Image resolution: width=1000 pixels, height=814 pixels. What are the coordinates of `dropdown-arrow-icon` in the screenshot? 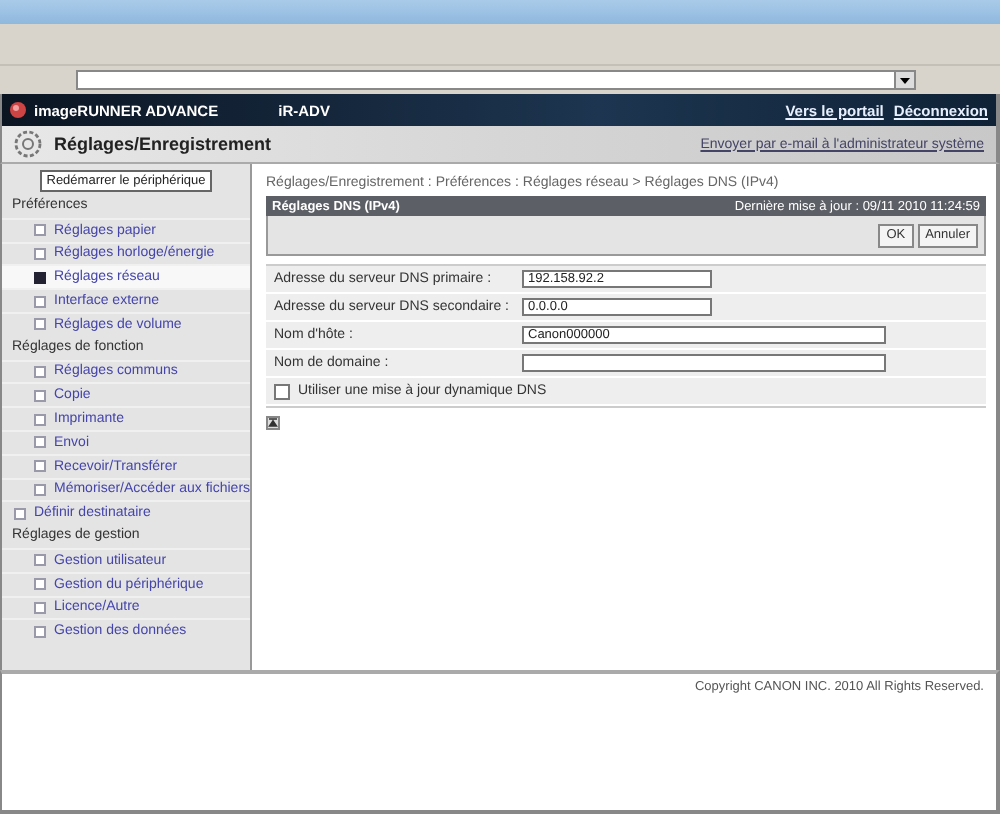 It's located at (904, 80).